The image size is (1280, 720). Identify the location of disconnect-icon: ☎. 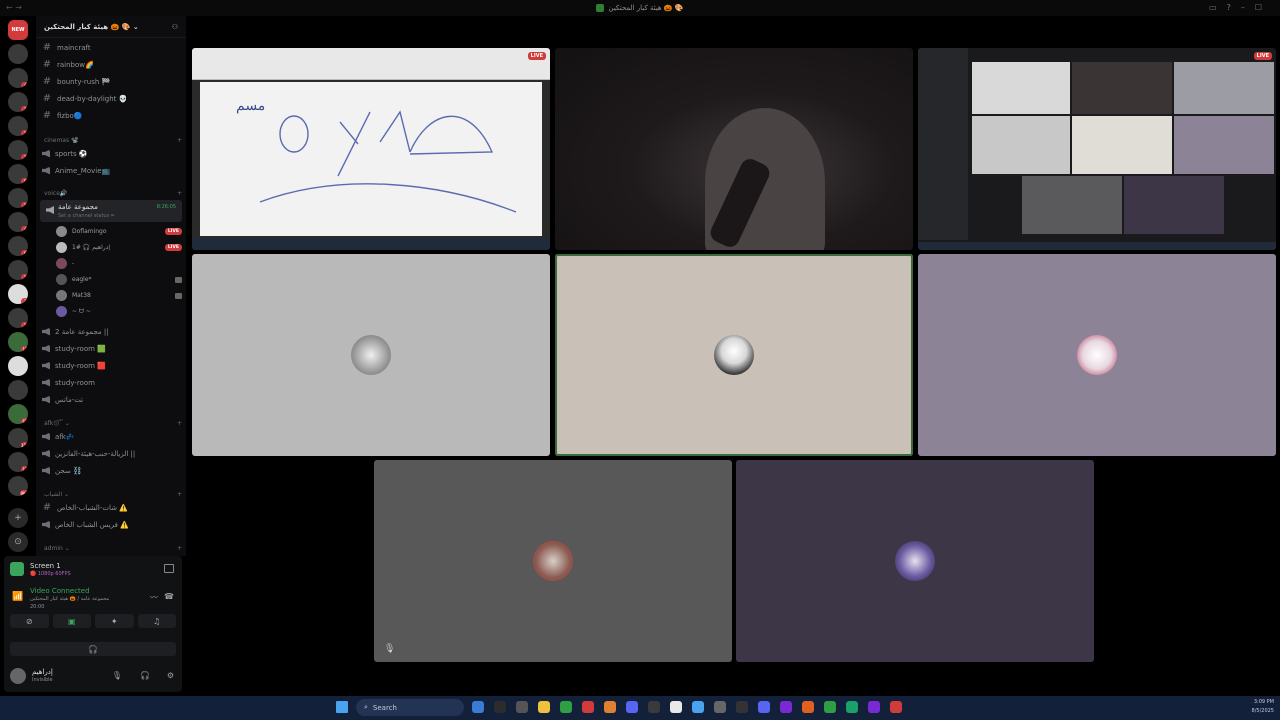
(169, 596).